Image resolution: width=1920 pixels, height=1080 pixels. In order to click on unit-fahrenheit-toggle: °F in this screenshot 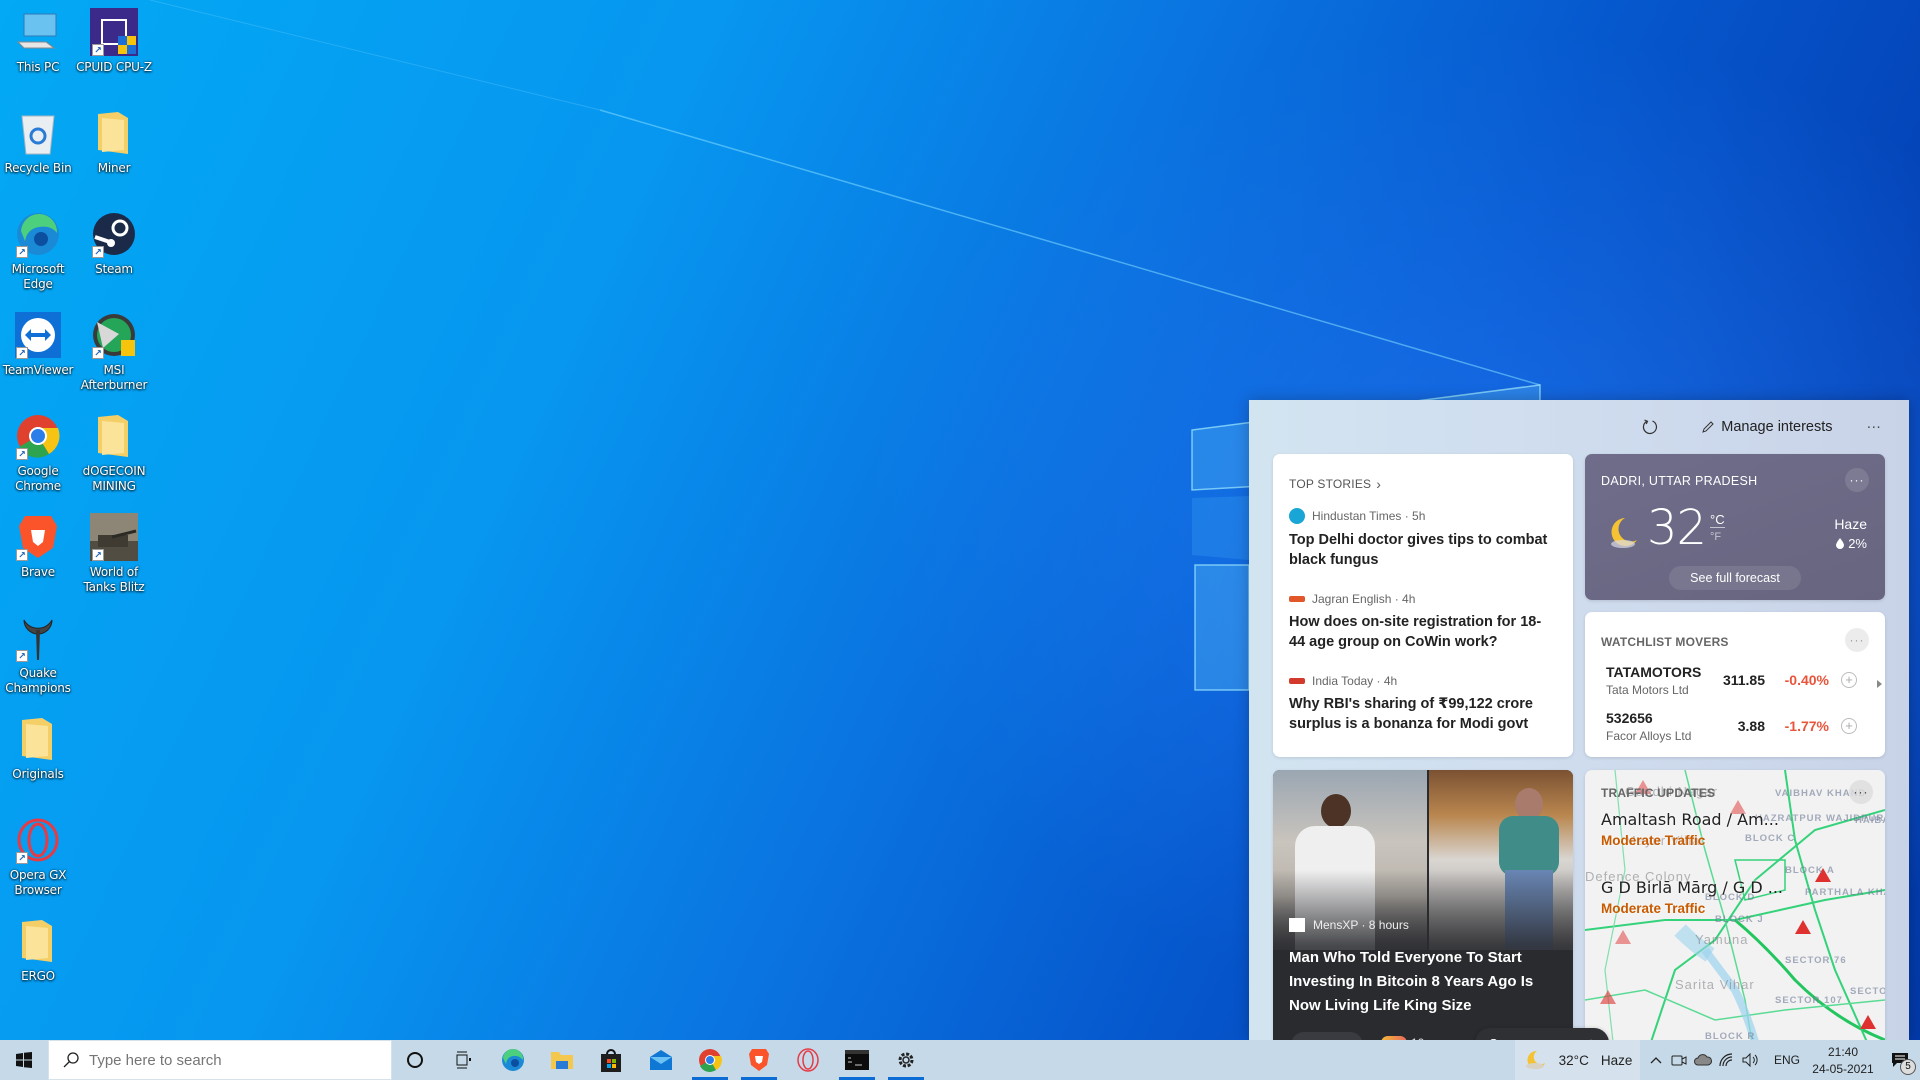, I will do `click(1715, 537)`.